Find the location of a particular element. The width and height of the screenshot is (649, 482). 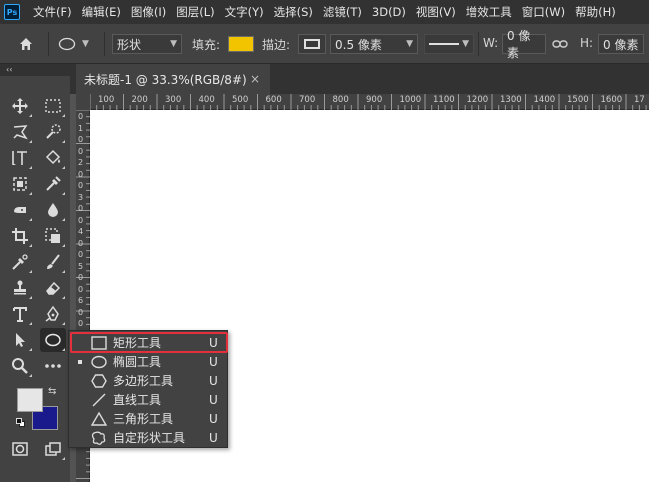

menu-select: 选择(S) is located at coordinates (293, 12).